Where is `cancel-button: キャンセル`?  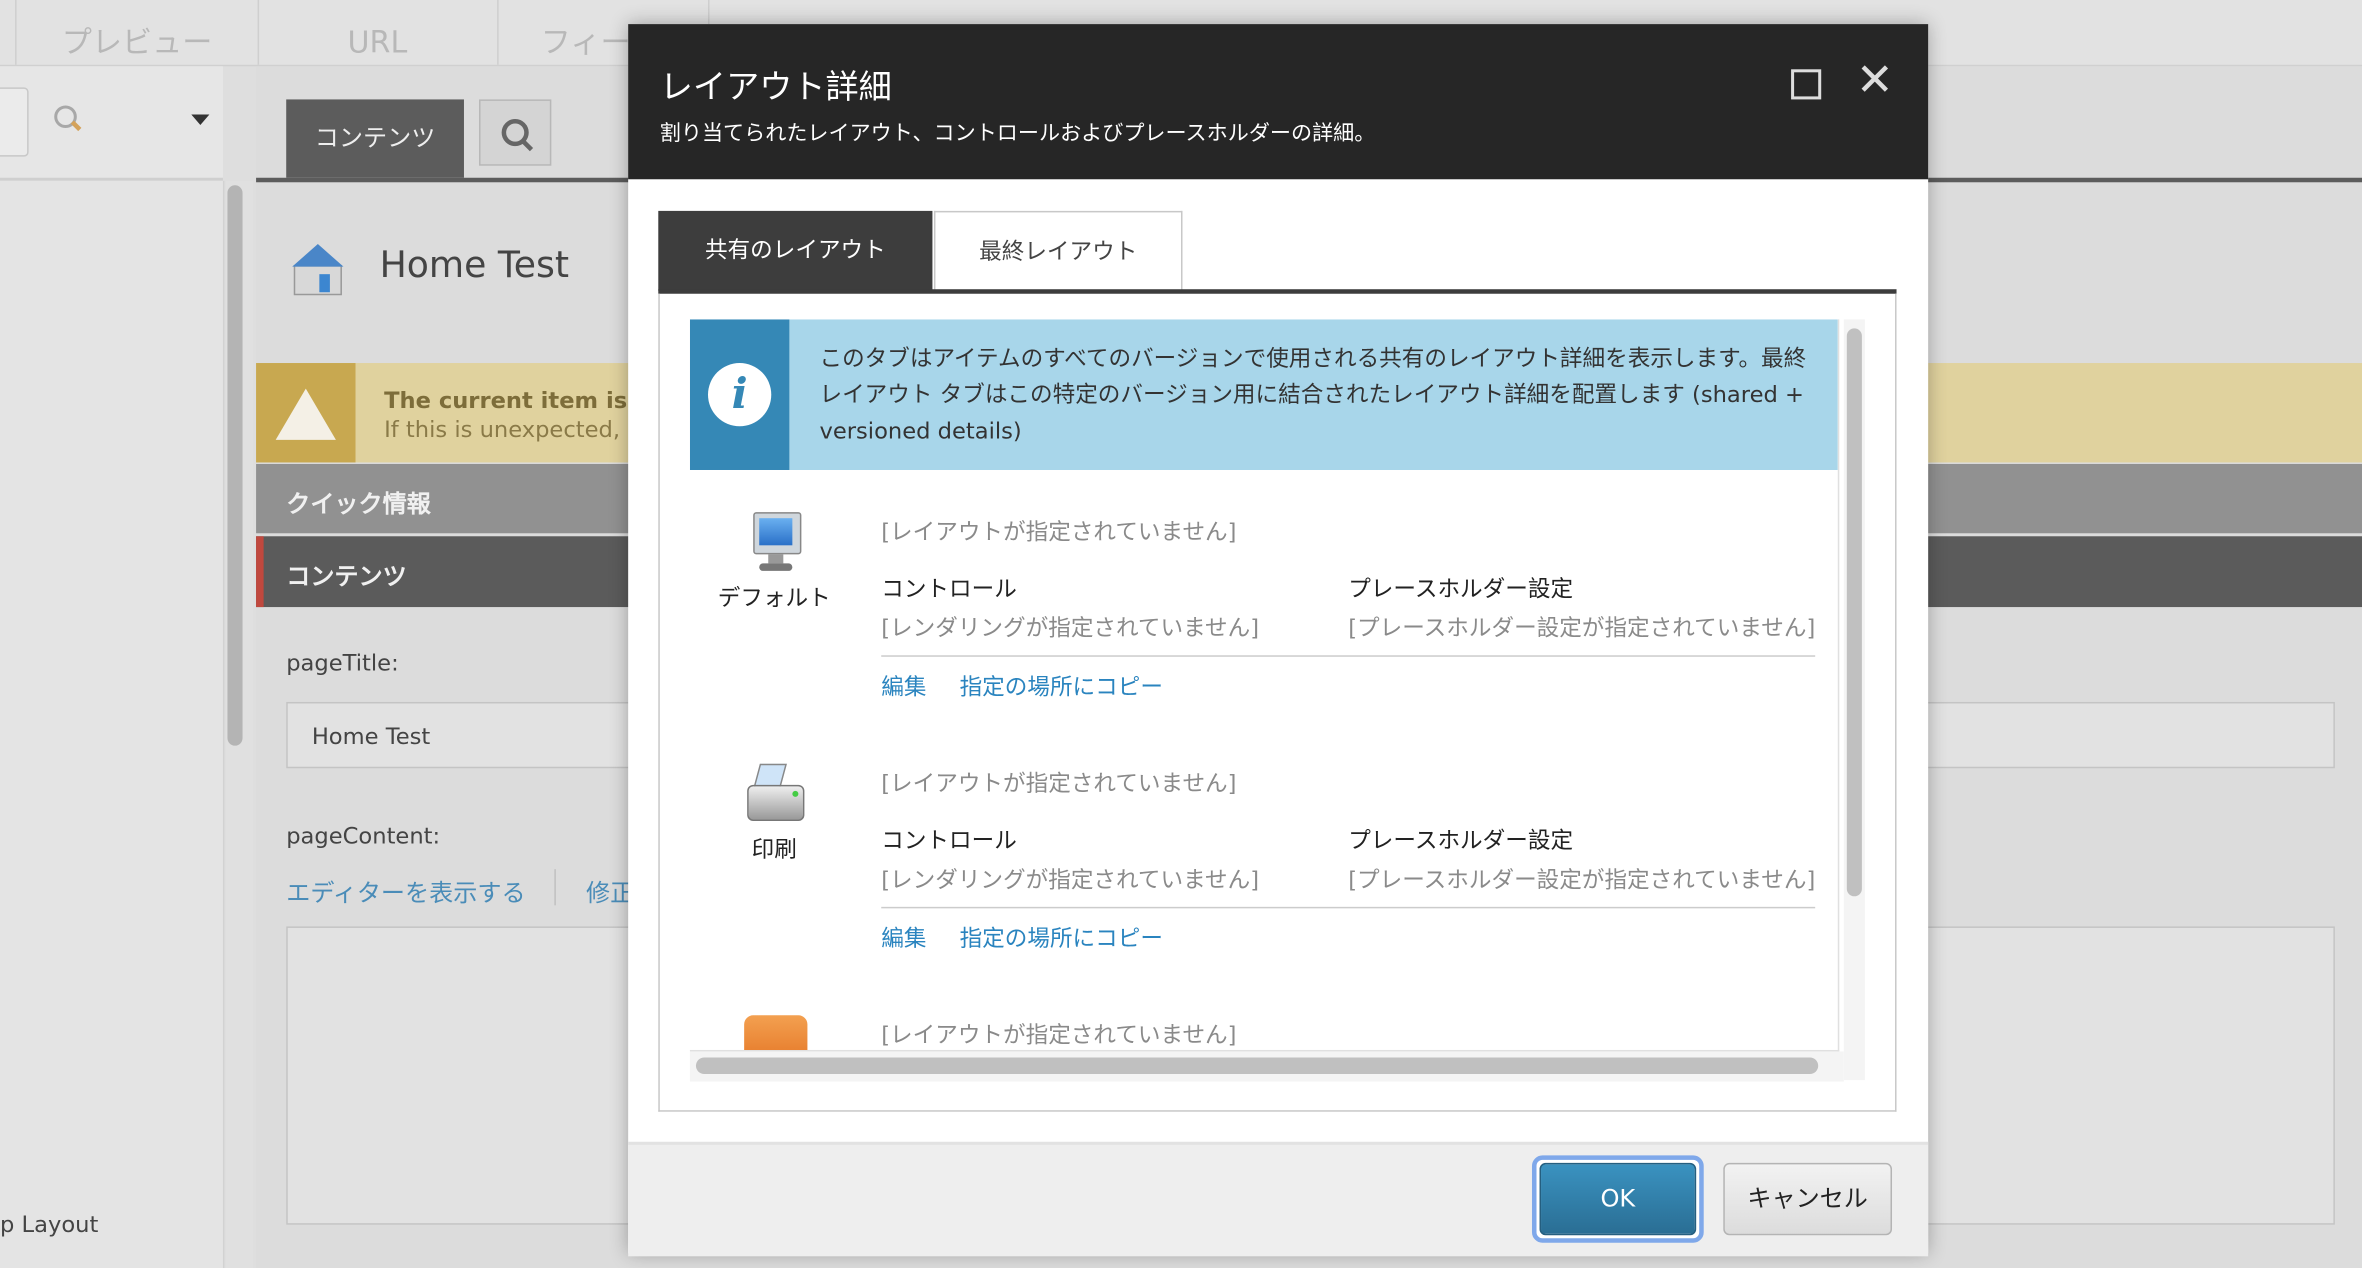
cancel-button: キャンセル is located at coordinates (1808, 1199).